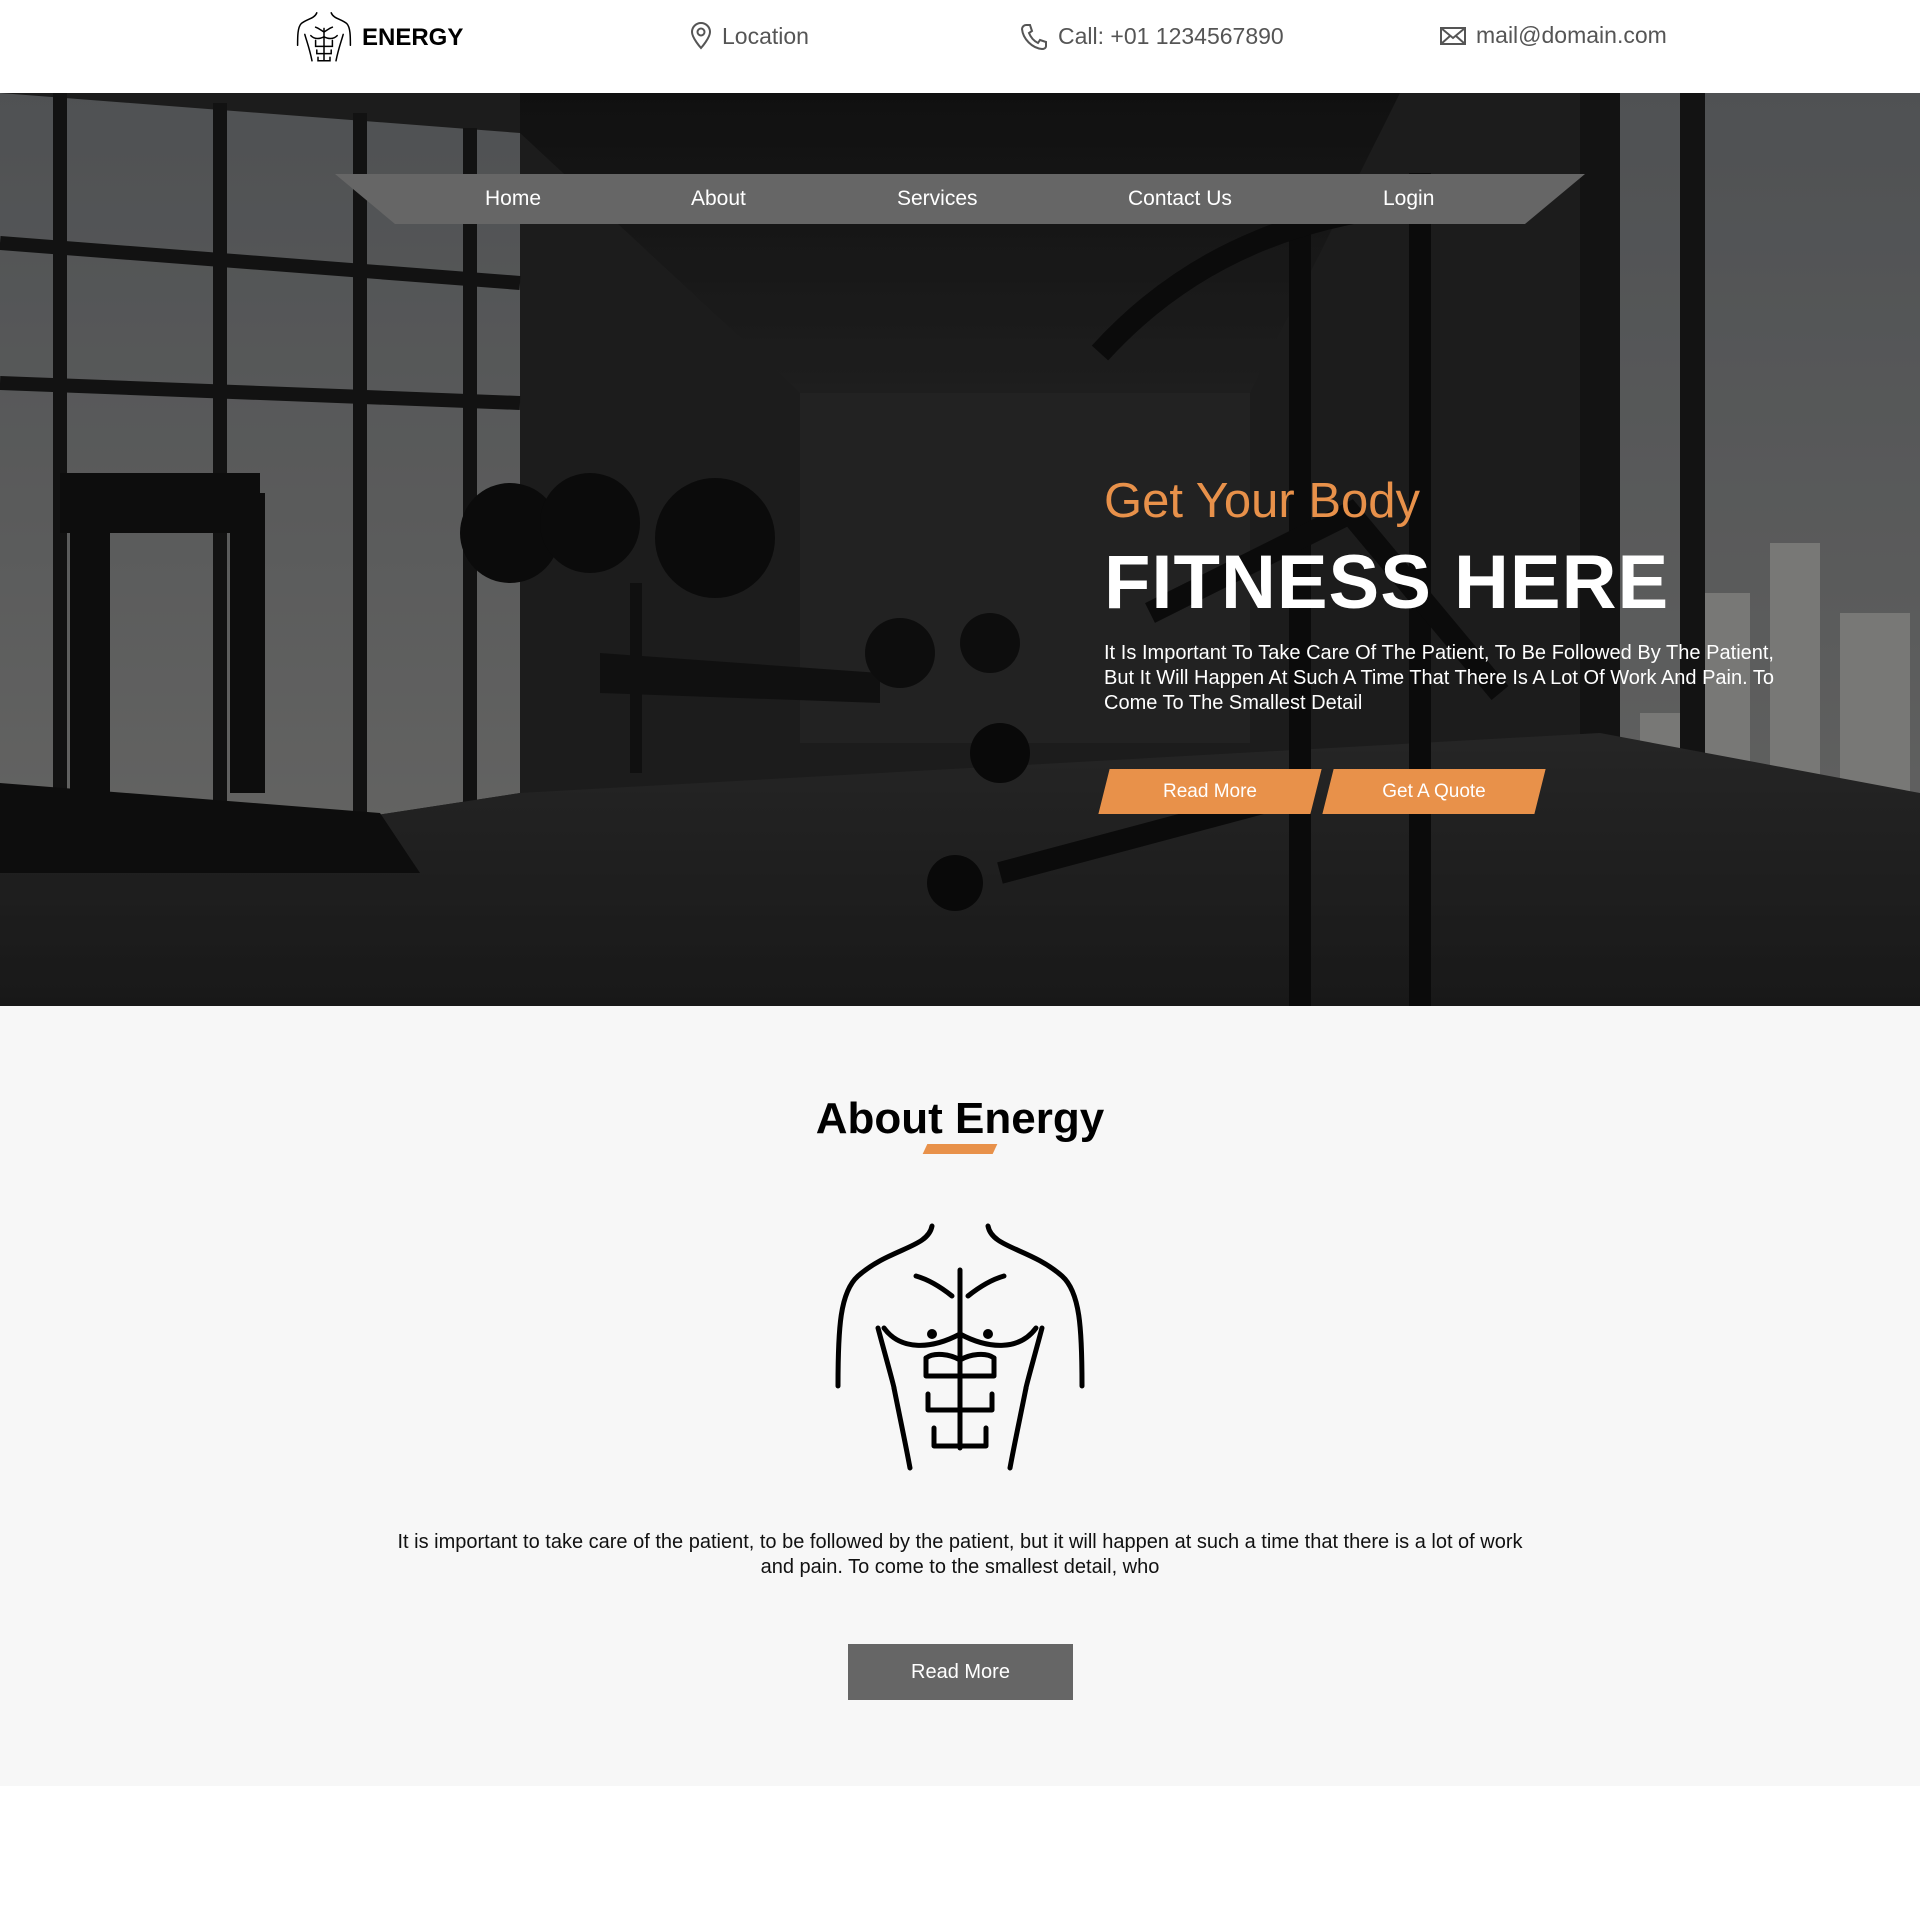  I want to click on phone-icon, so click(1033, 37).